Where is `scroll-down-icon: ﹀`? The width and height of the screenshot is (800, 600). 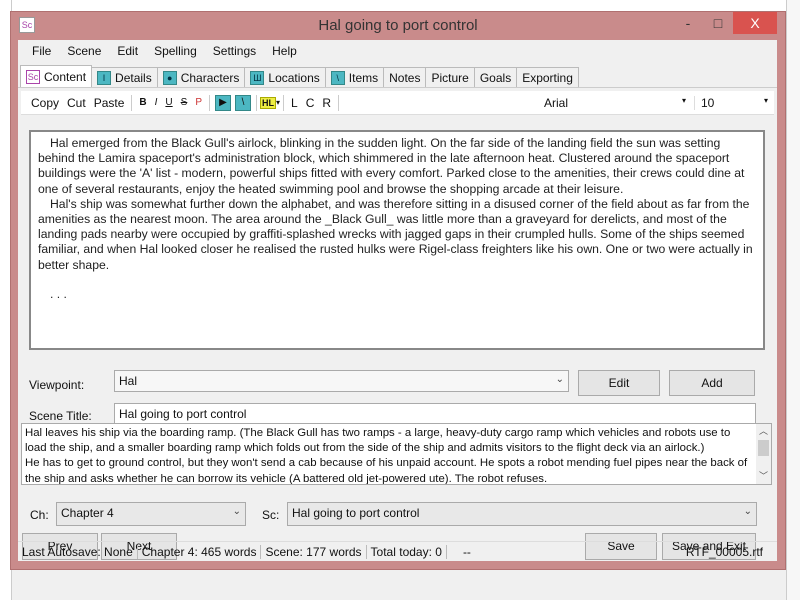
scroll-down-icon: ﹀ is located at coordinates (763, 476).